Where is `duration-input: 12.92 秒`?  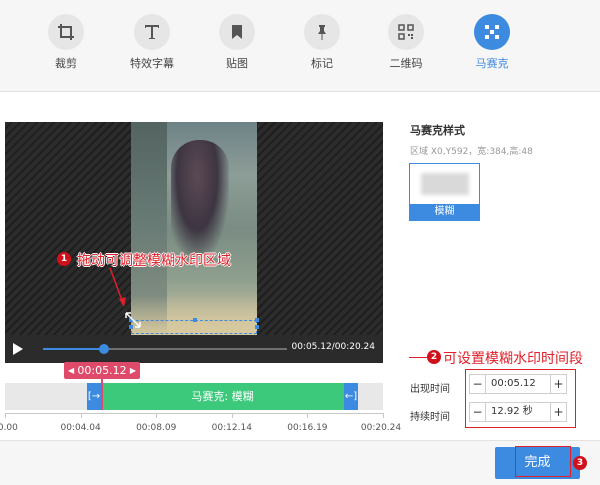
duration-input: 12.92 秒 is located at coordinates (518, 412).